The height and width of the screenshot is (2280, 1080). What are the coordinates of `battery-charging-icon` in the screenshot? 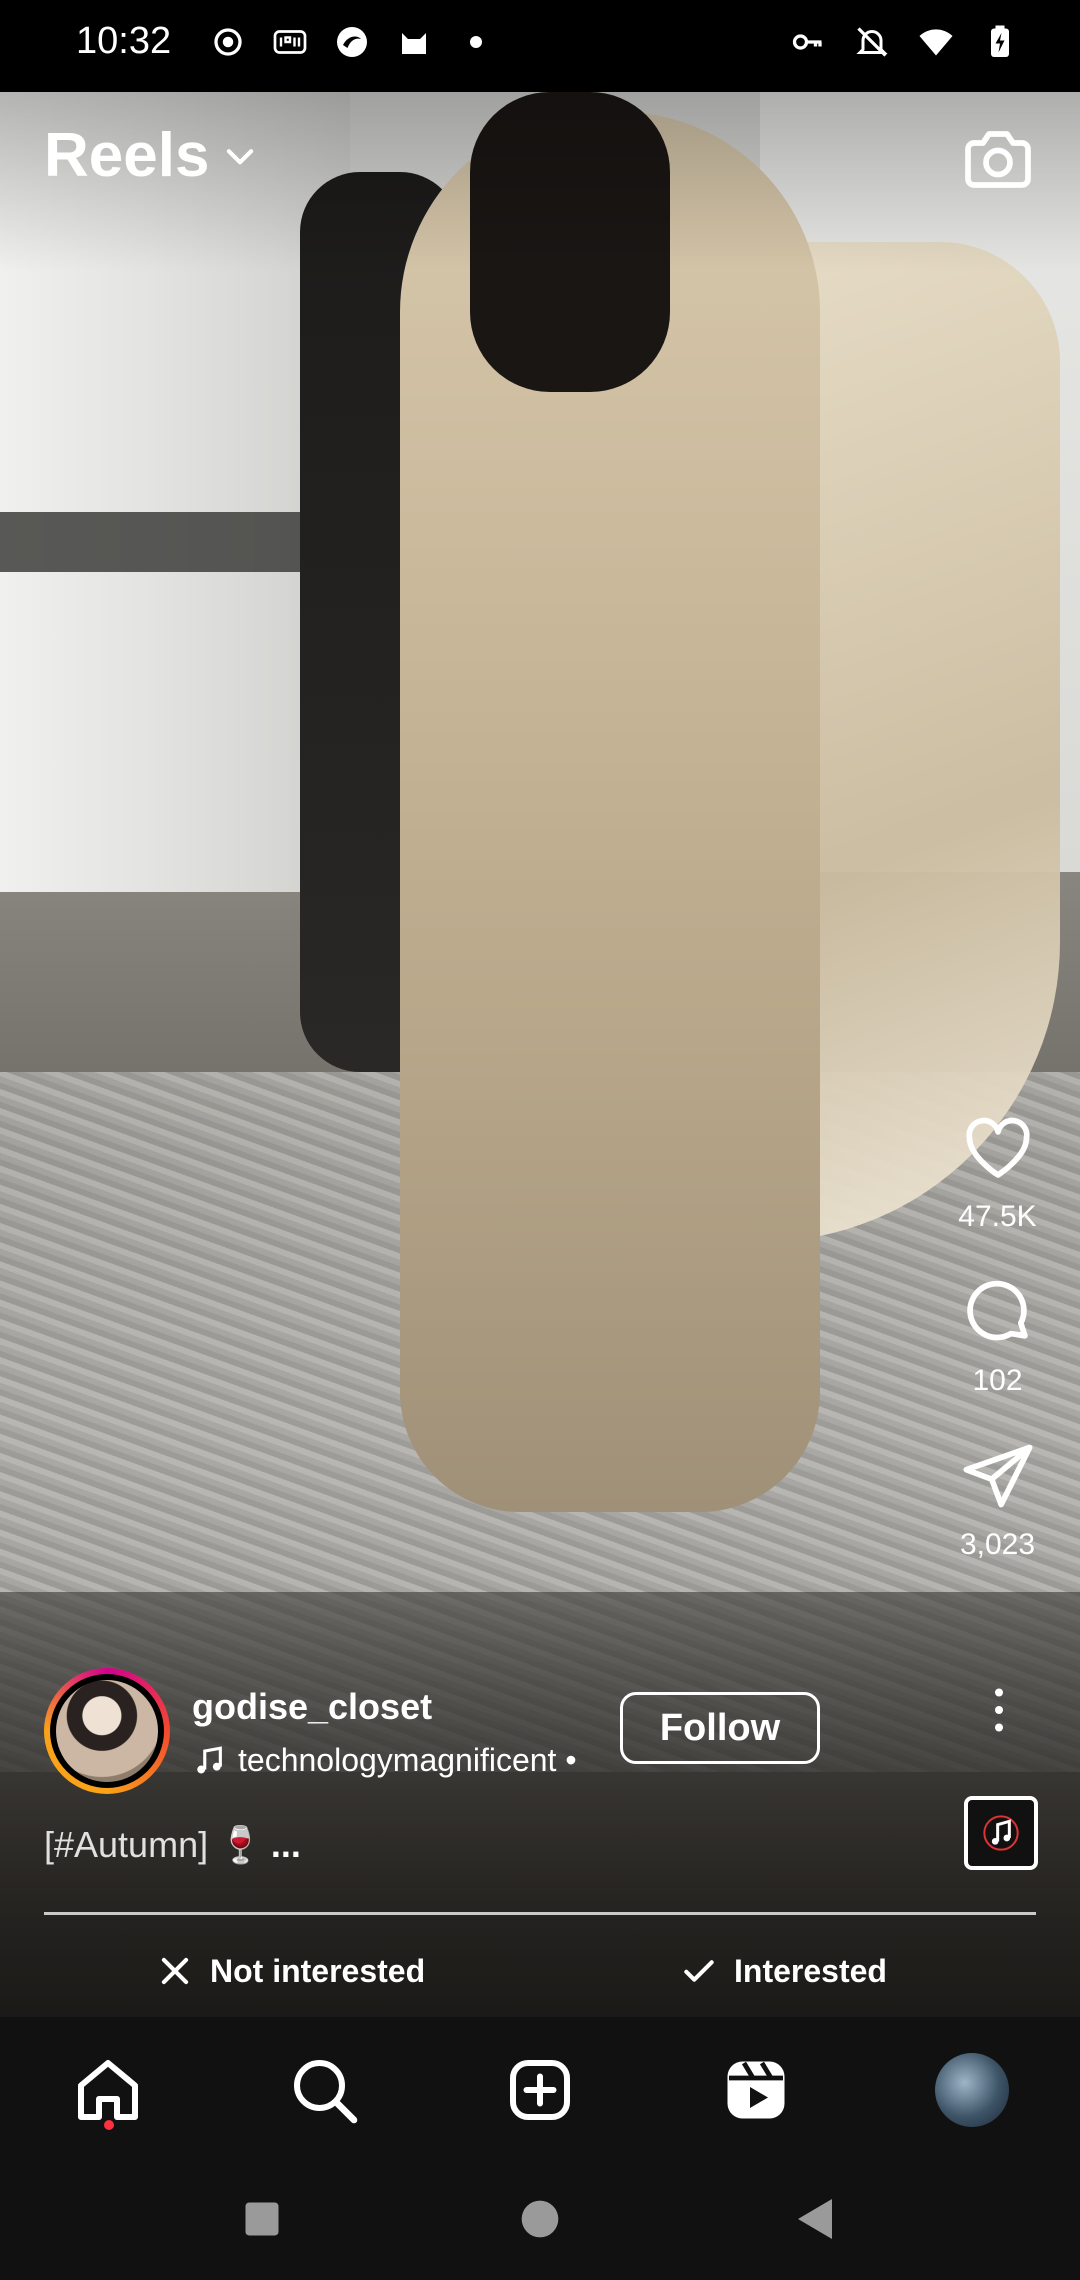 It's located at (1000, 42).